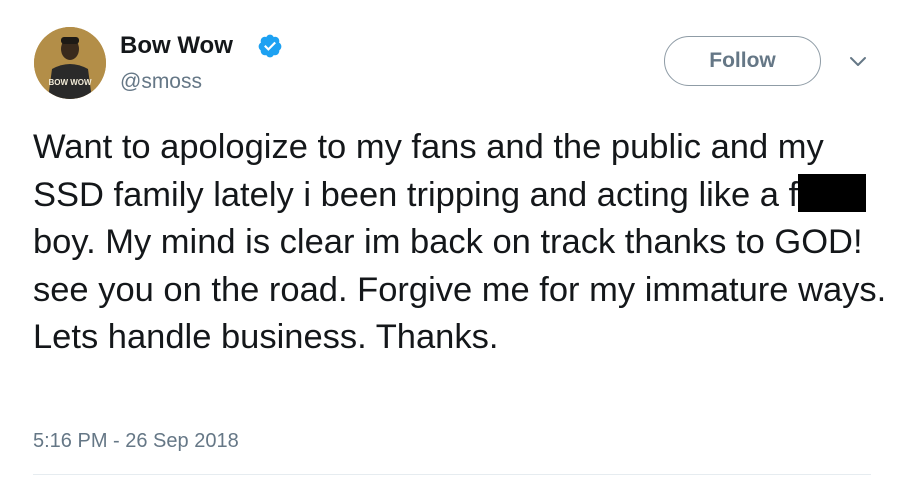 The image size is (903, 481). I want to click on follow-button: Follow, so click(742, 61).